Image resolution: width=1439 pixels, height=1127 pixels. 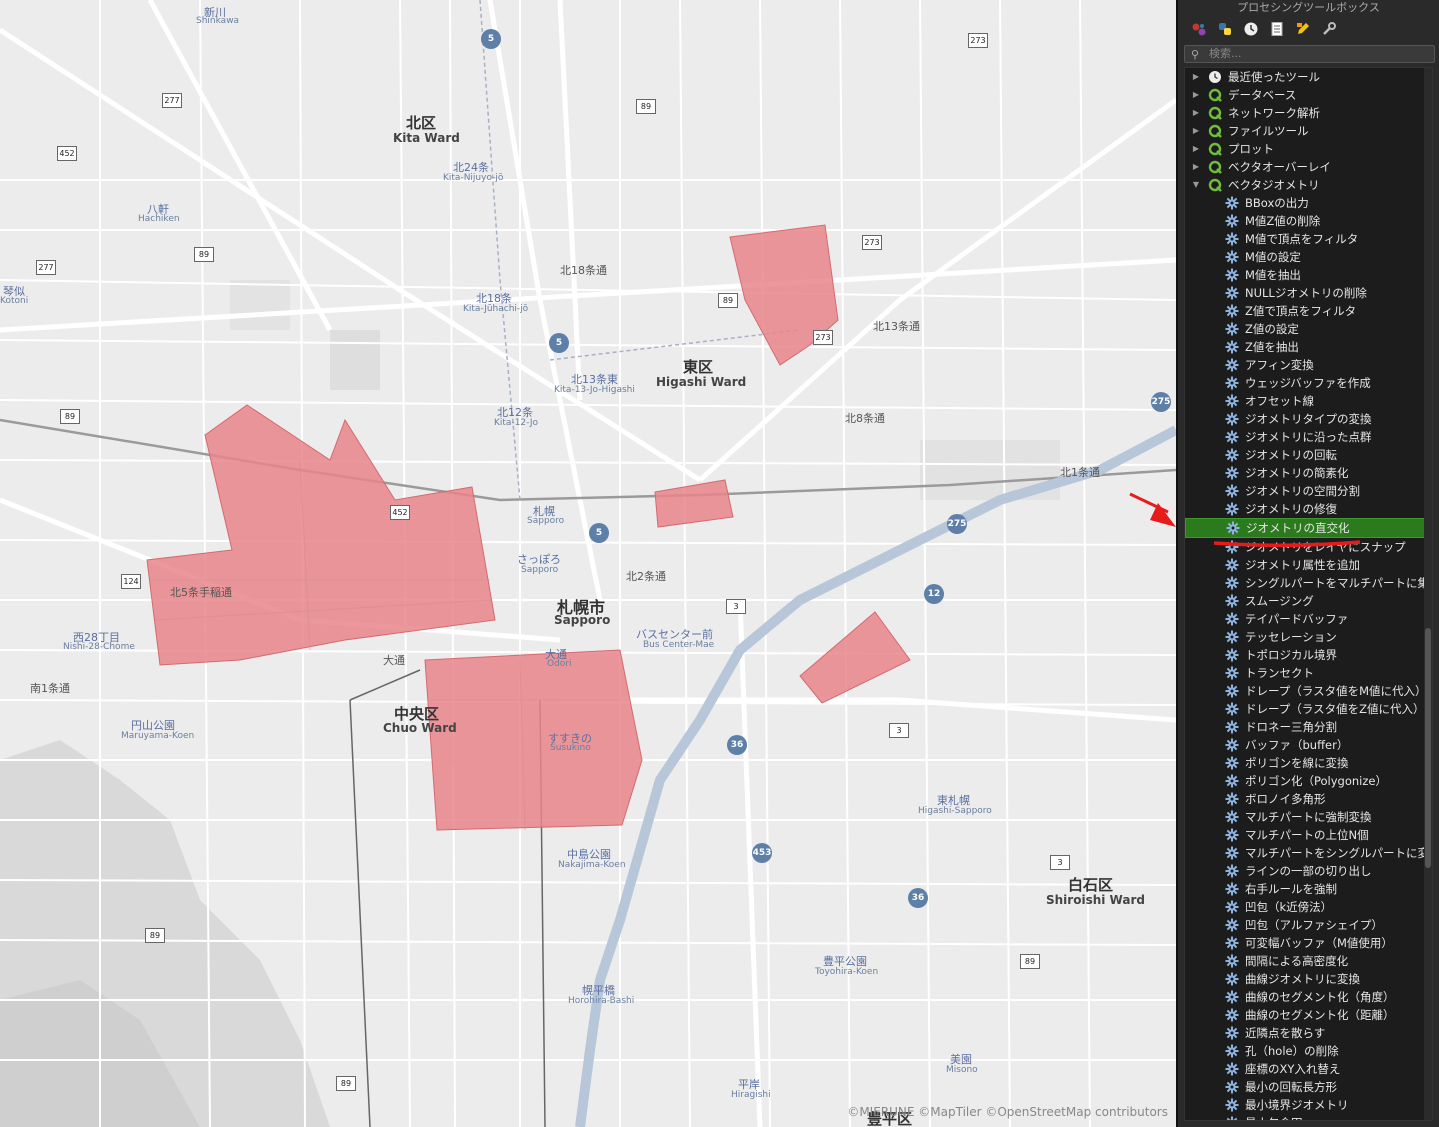 What do you see at coordinates (1308, 1051) in the screenshot?
I see `toolbox-tool-item: 孔（hole）の削除` at bounding box center [1308, 1051].